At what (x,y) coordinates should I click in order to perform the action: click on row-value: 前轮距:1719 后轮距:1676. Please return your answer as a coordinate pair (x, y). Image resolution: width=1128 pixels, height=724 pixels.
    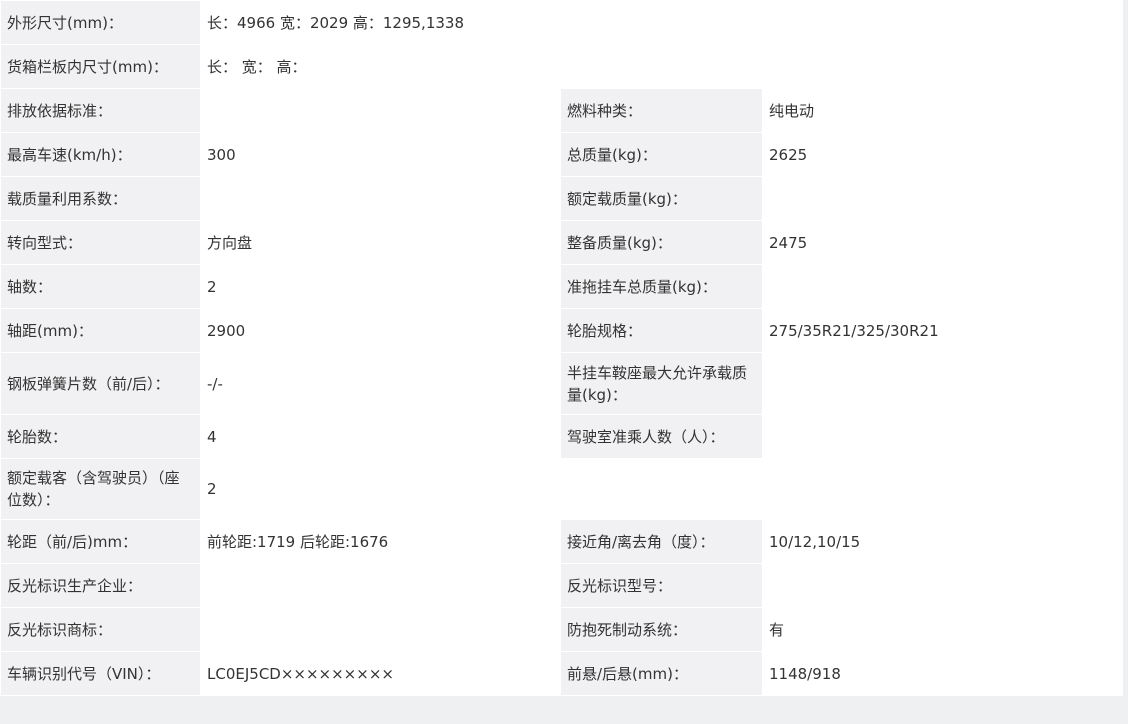
    Looking at the image, I should click on (380, 541).